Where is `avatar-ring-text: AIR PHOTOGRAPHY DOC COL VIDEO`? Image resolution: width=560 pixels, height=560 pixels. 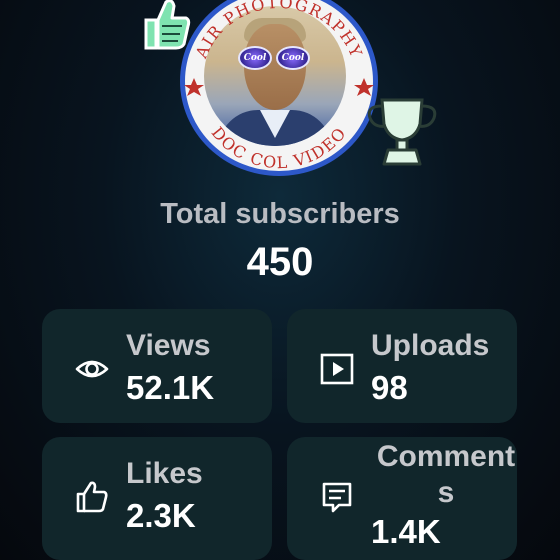 avatar-ring-text: AIR PHOTOGRAPHY DOC COL VIDEO is located at coordinates (279, 86).